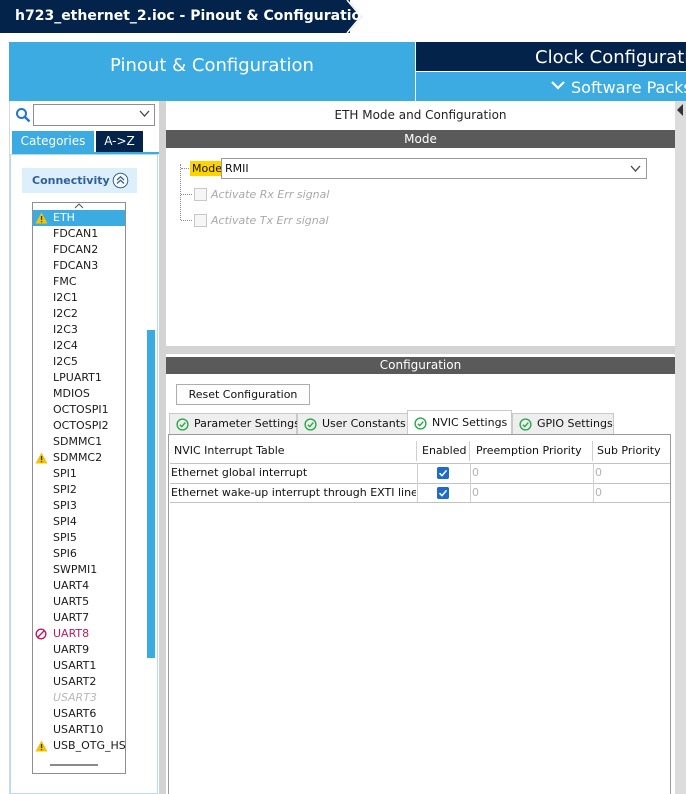  Describe the element at coordinates (76, 233) in the screenshot. I see `list-item-label: FDCAN1` at that location.